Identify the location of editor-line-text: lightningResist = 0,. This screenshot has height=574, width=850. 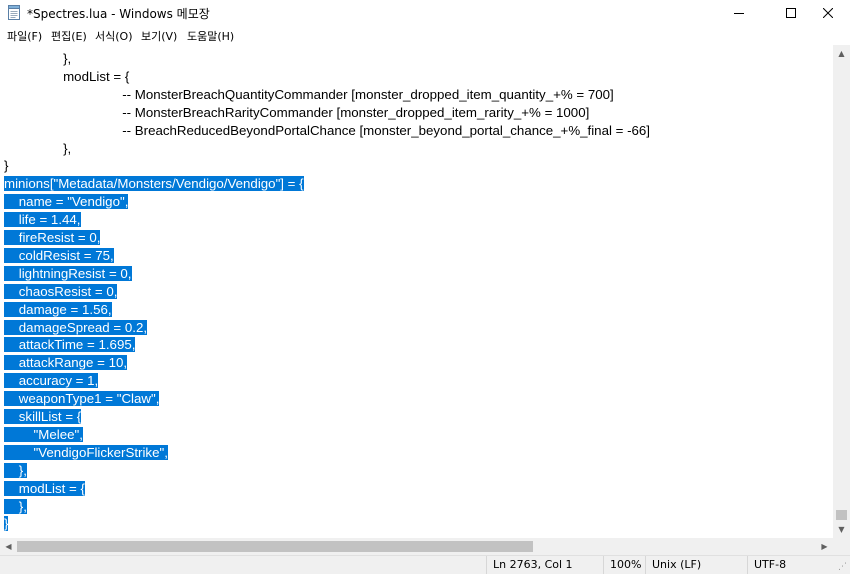
(68, 273).